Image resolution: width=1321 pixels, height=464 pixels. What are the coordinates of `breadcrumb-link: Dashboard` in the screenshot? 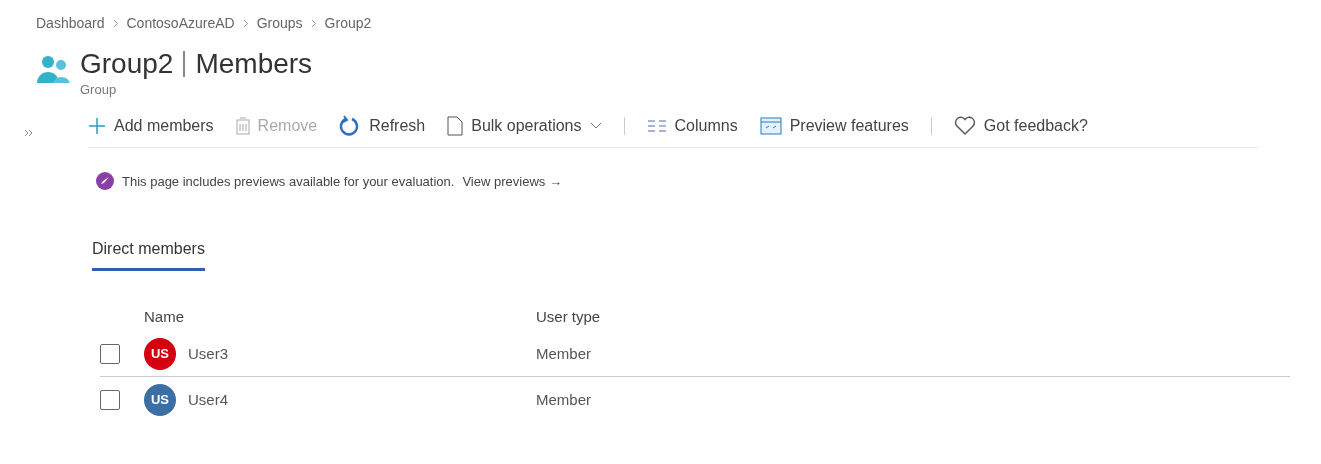 It's located at (70, 23).